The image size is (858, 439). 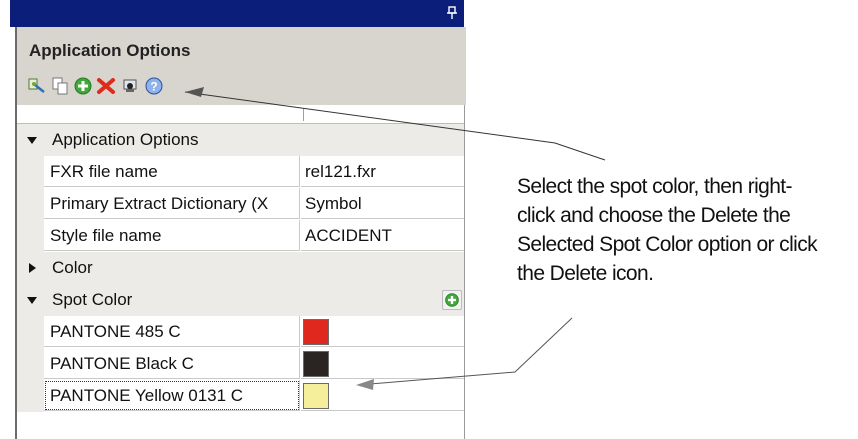 What do you see at coordinates (240, 86) in the screenshot?
I see `toolbar: ?` at bounding box center [240, 86].